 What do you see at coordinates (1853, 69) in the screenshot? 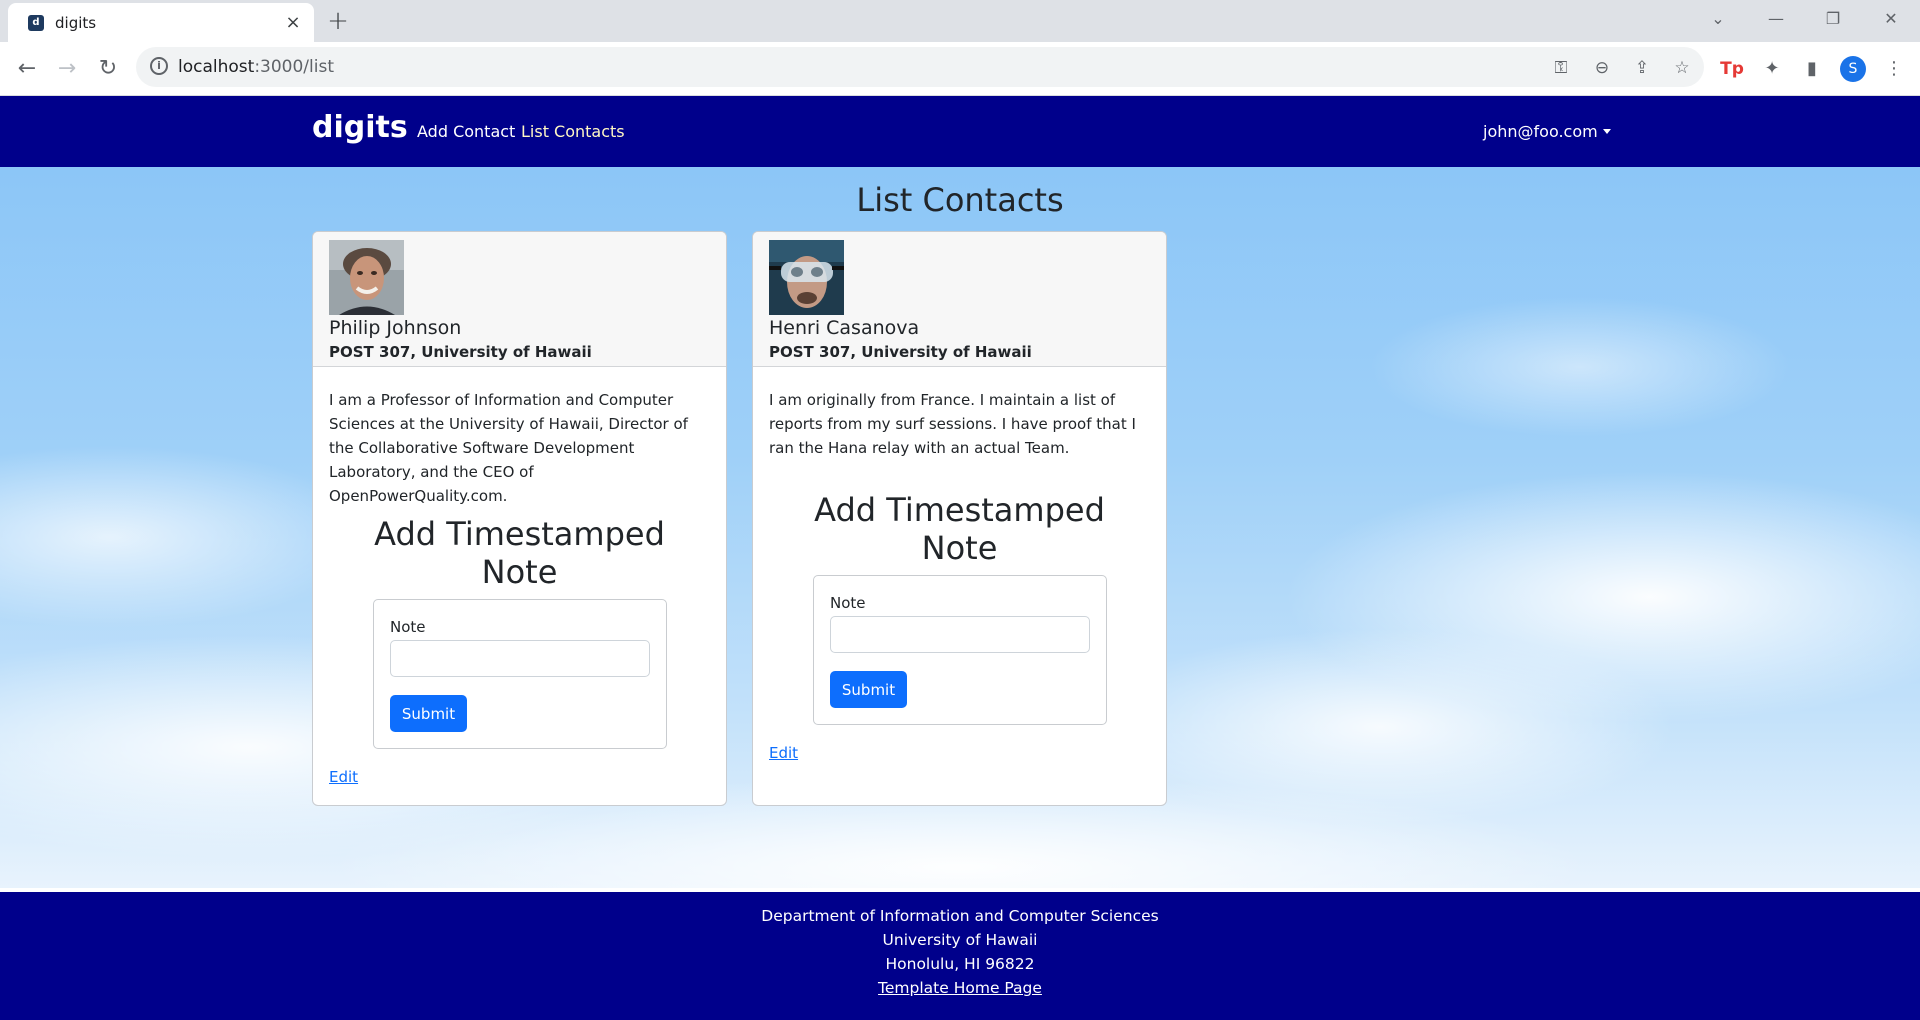
I see `profile-avatar: S` at bounding box center [1853, 69].